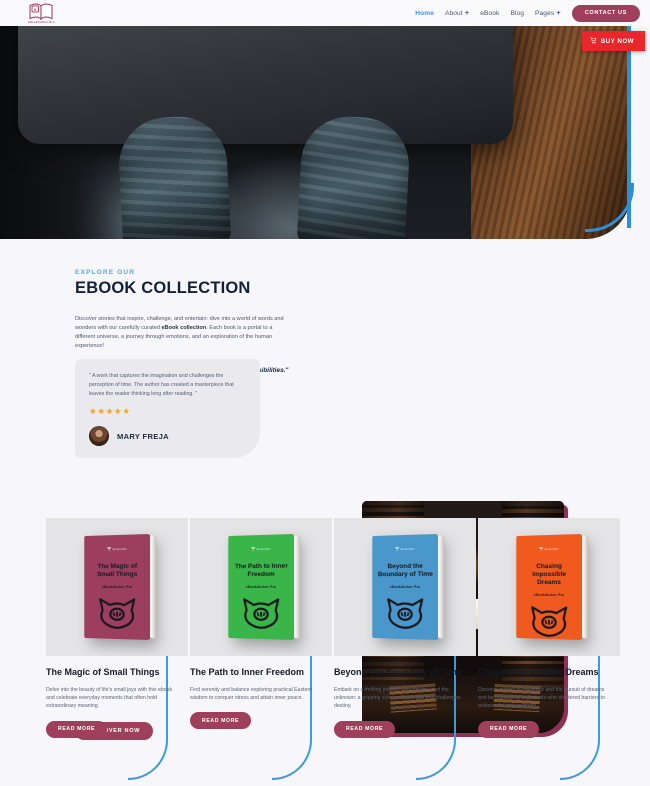  I want to click on logo-text: eBookAuthor Pro, so click(41, 23).